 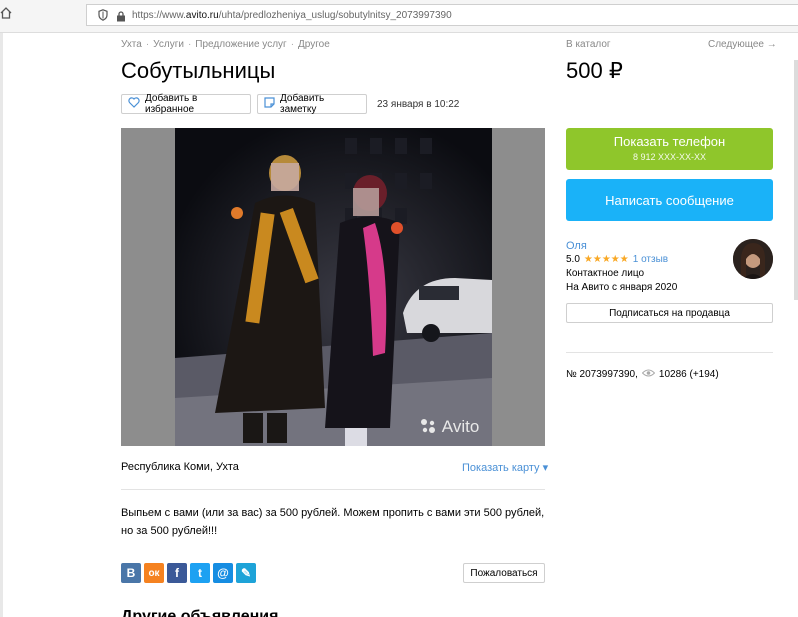 I want to click on write-message-button: Написать сообщение, so click(x=669, y=200).